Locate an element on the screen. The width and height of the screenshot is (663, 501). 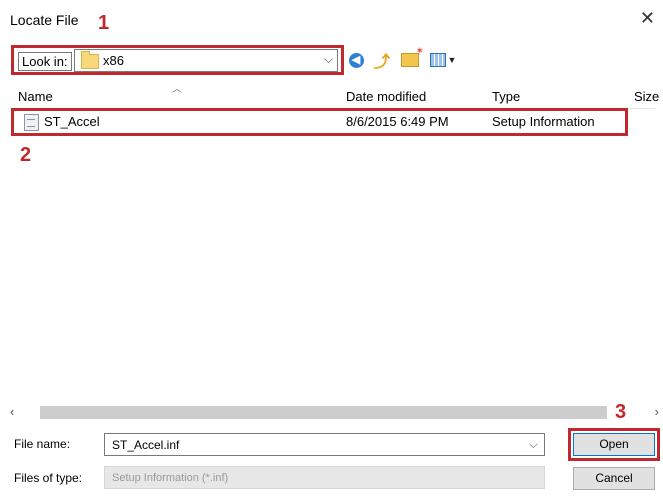
column-header-name: Name is located at coordinates (35, 96).